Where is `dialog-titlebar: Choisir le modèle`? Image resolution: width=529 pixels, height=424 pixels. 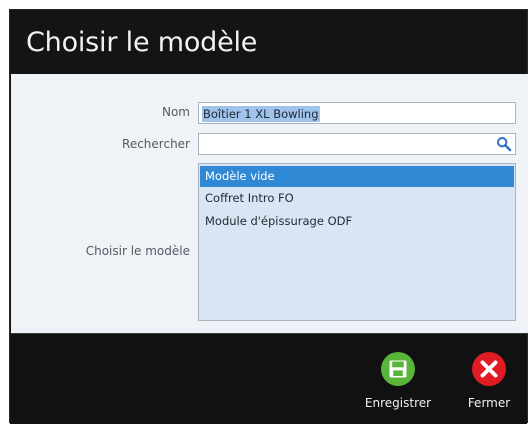
dialog-titlebar: Choisir le modèle is located at coordinates (268, 42).